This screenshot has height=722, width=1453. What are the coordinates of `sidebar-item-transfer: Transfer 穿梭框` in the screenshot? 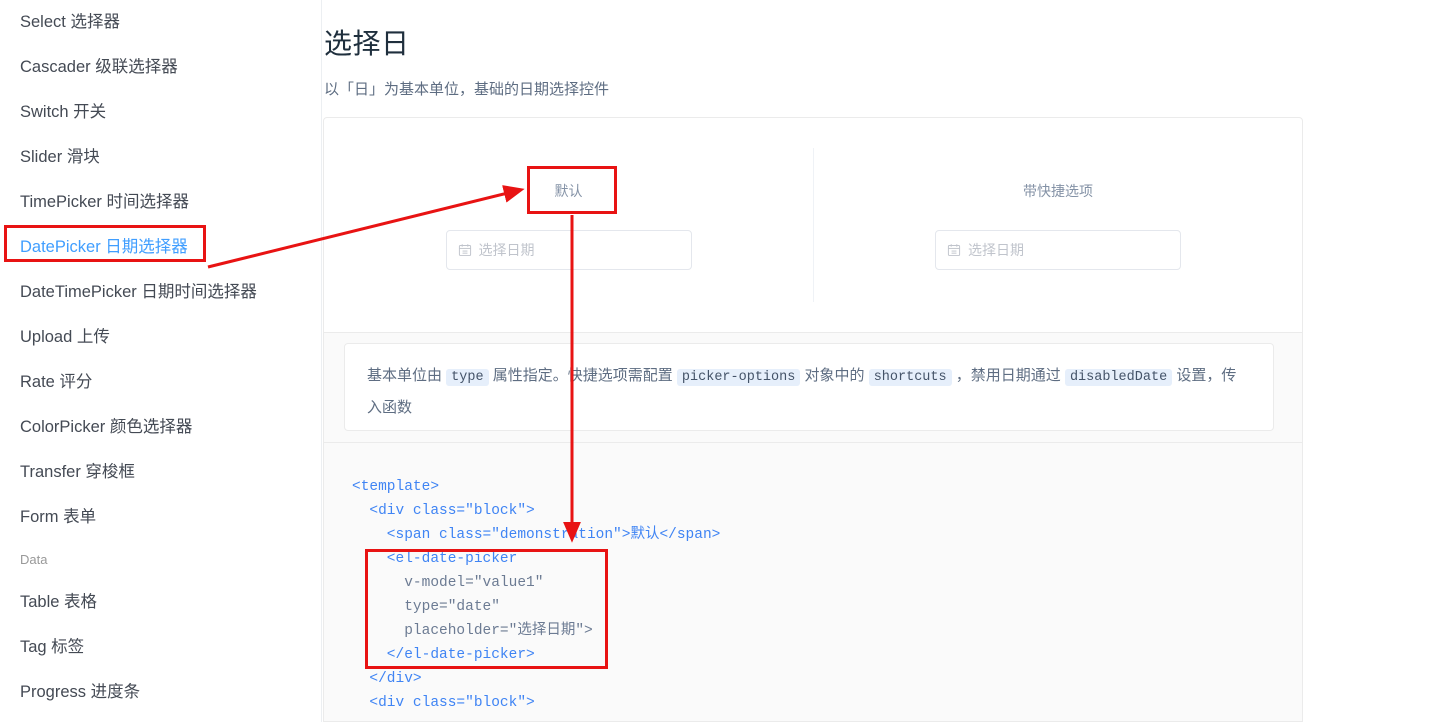 It's located at (160, 472).